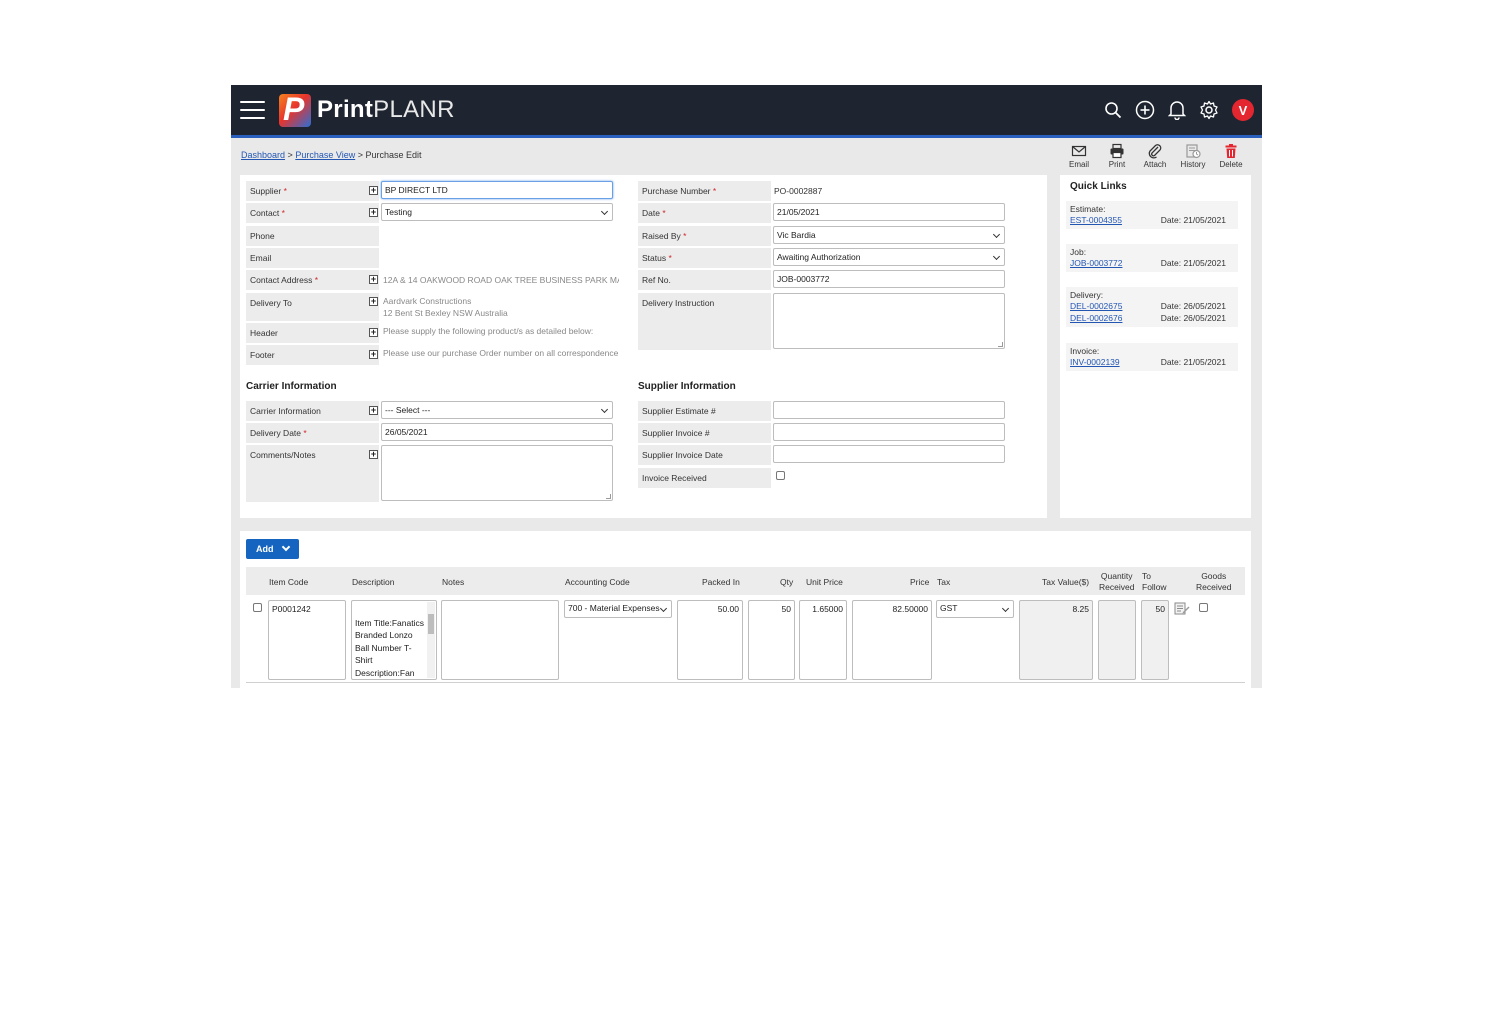  I want to click on delivery-instruction-textarea, so click(889, 321).